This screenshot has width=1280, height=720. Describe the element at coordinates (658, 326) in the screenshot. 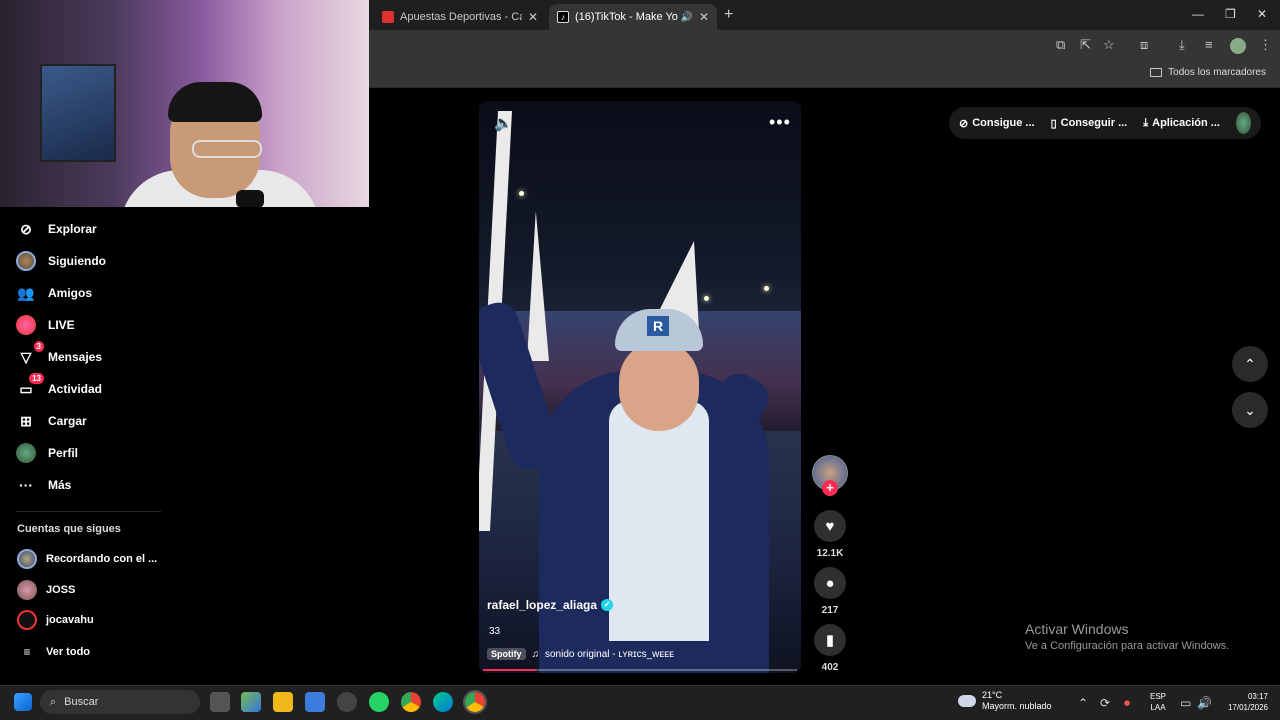

I see `cap-logo-icon: R` at that location.